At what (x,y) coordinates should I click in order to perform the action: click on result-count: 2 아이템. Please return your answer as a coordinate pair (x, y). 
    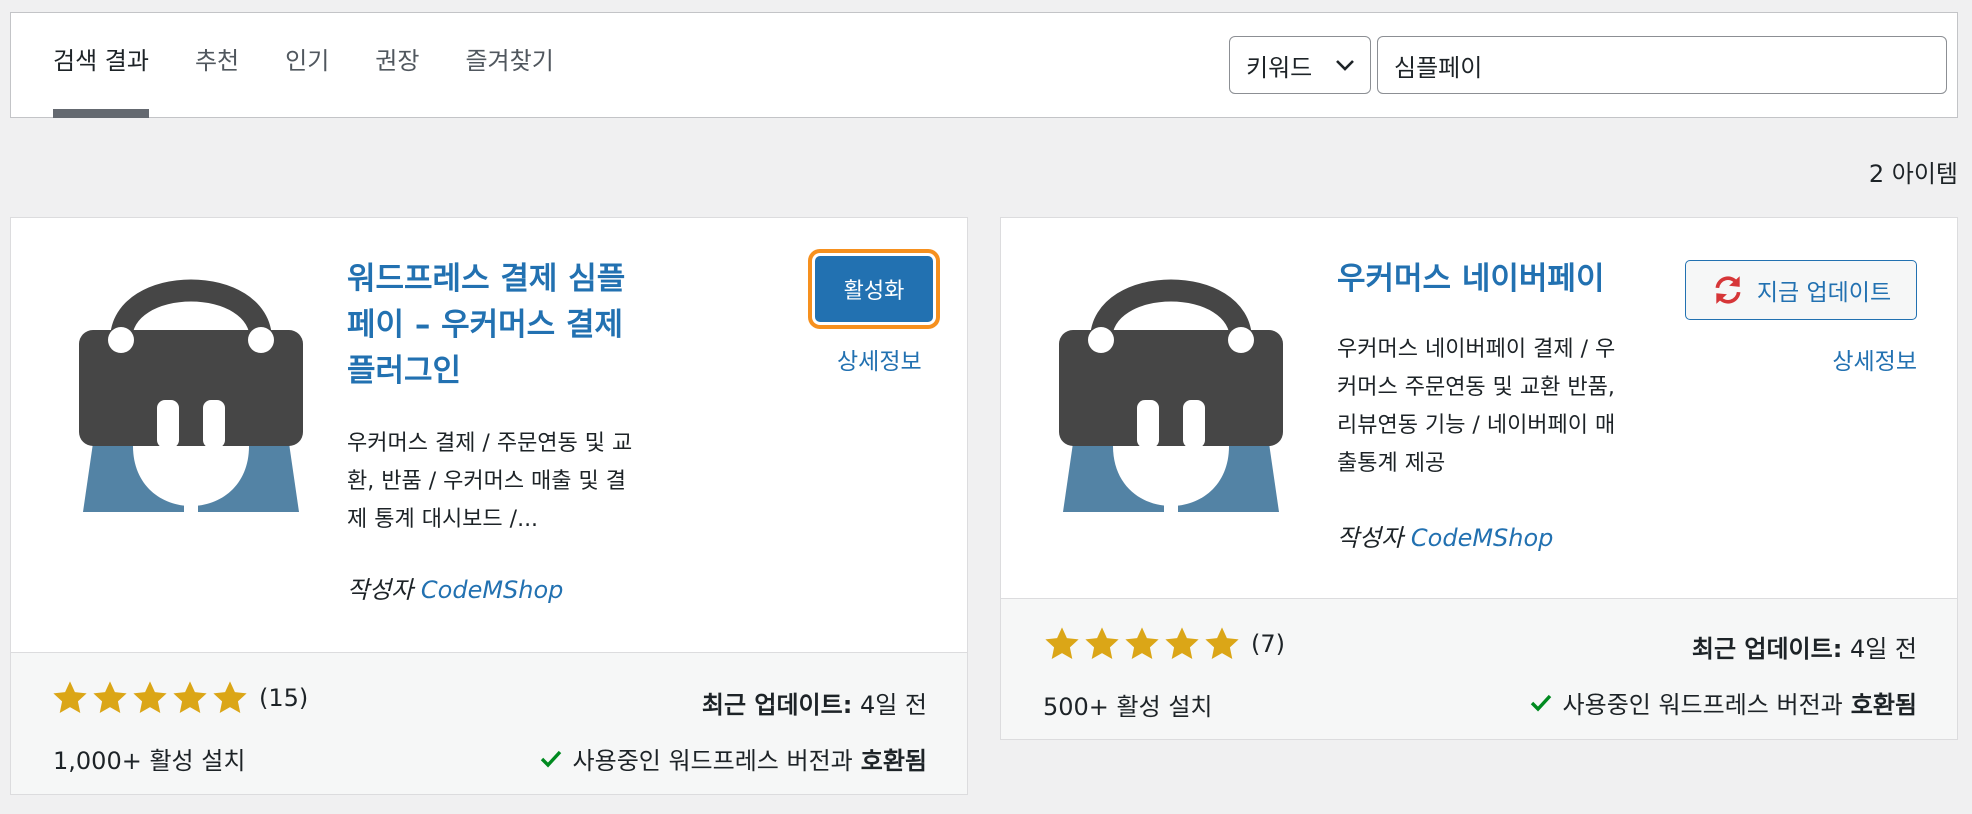
    Looking at the image, I should click on (1913, 174).